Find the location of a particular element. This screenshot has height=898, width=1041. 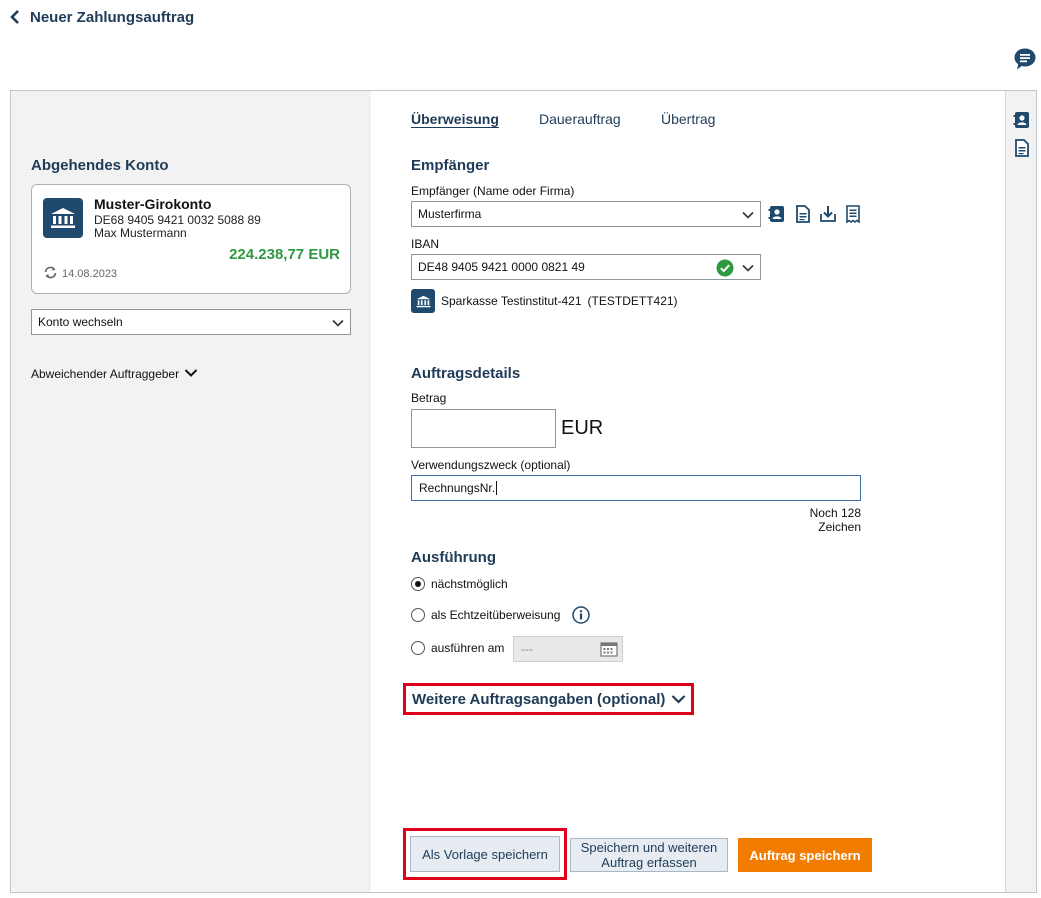

radio-date is located at coordinates (418, 648).